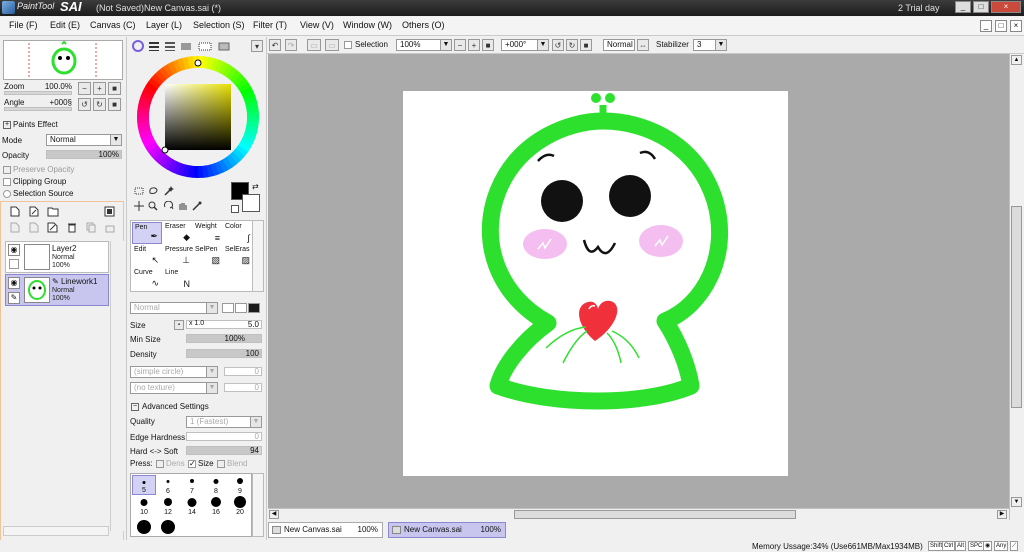  Describe the element at coordinates (65, 25) in the screenshot. I see `menu-edit: Edit (E)` at that location.